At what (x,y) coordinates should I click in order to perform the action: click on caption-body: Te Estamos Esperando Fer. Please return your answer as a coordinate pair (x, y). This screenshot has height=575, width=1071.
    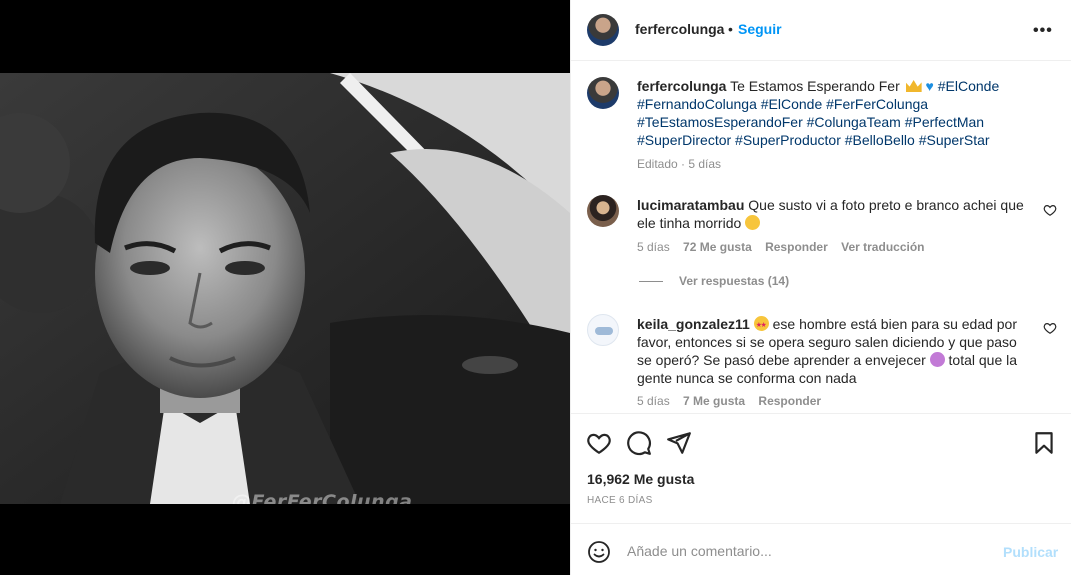
    Looking at the image, I should click on (815, 86).